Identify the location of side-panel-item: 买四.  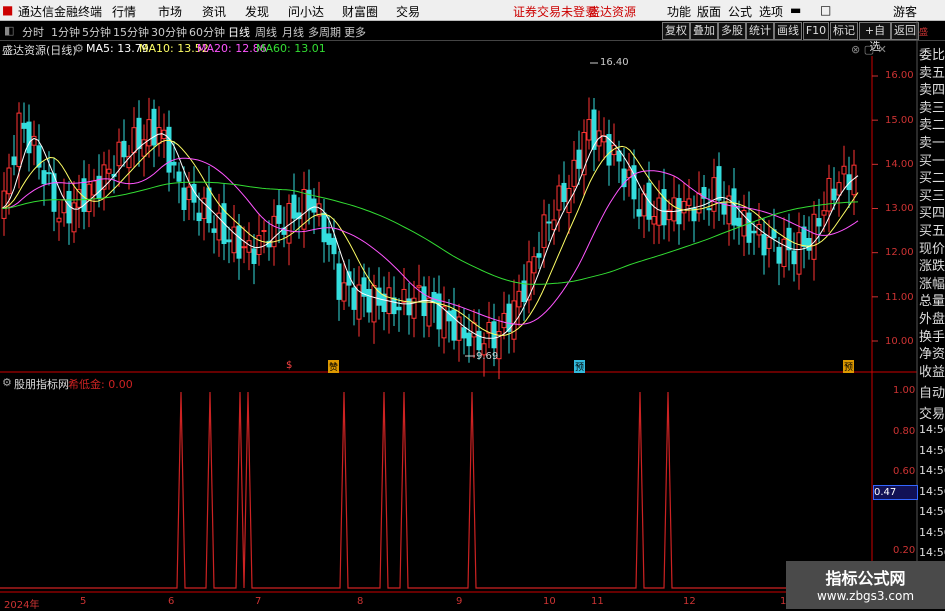
(932, 211).